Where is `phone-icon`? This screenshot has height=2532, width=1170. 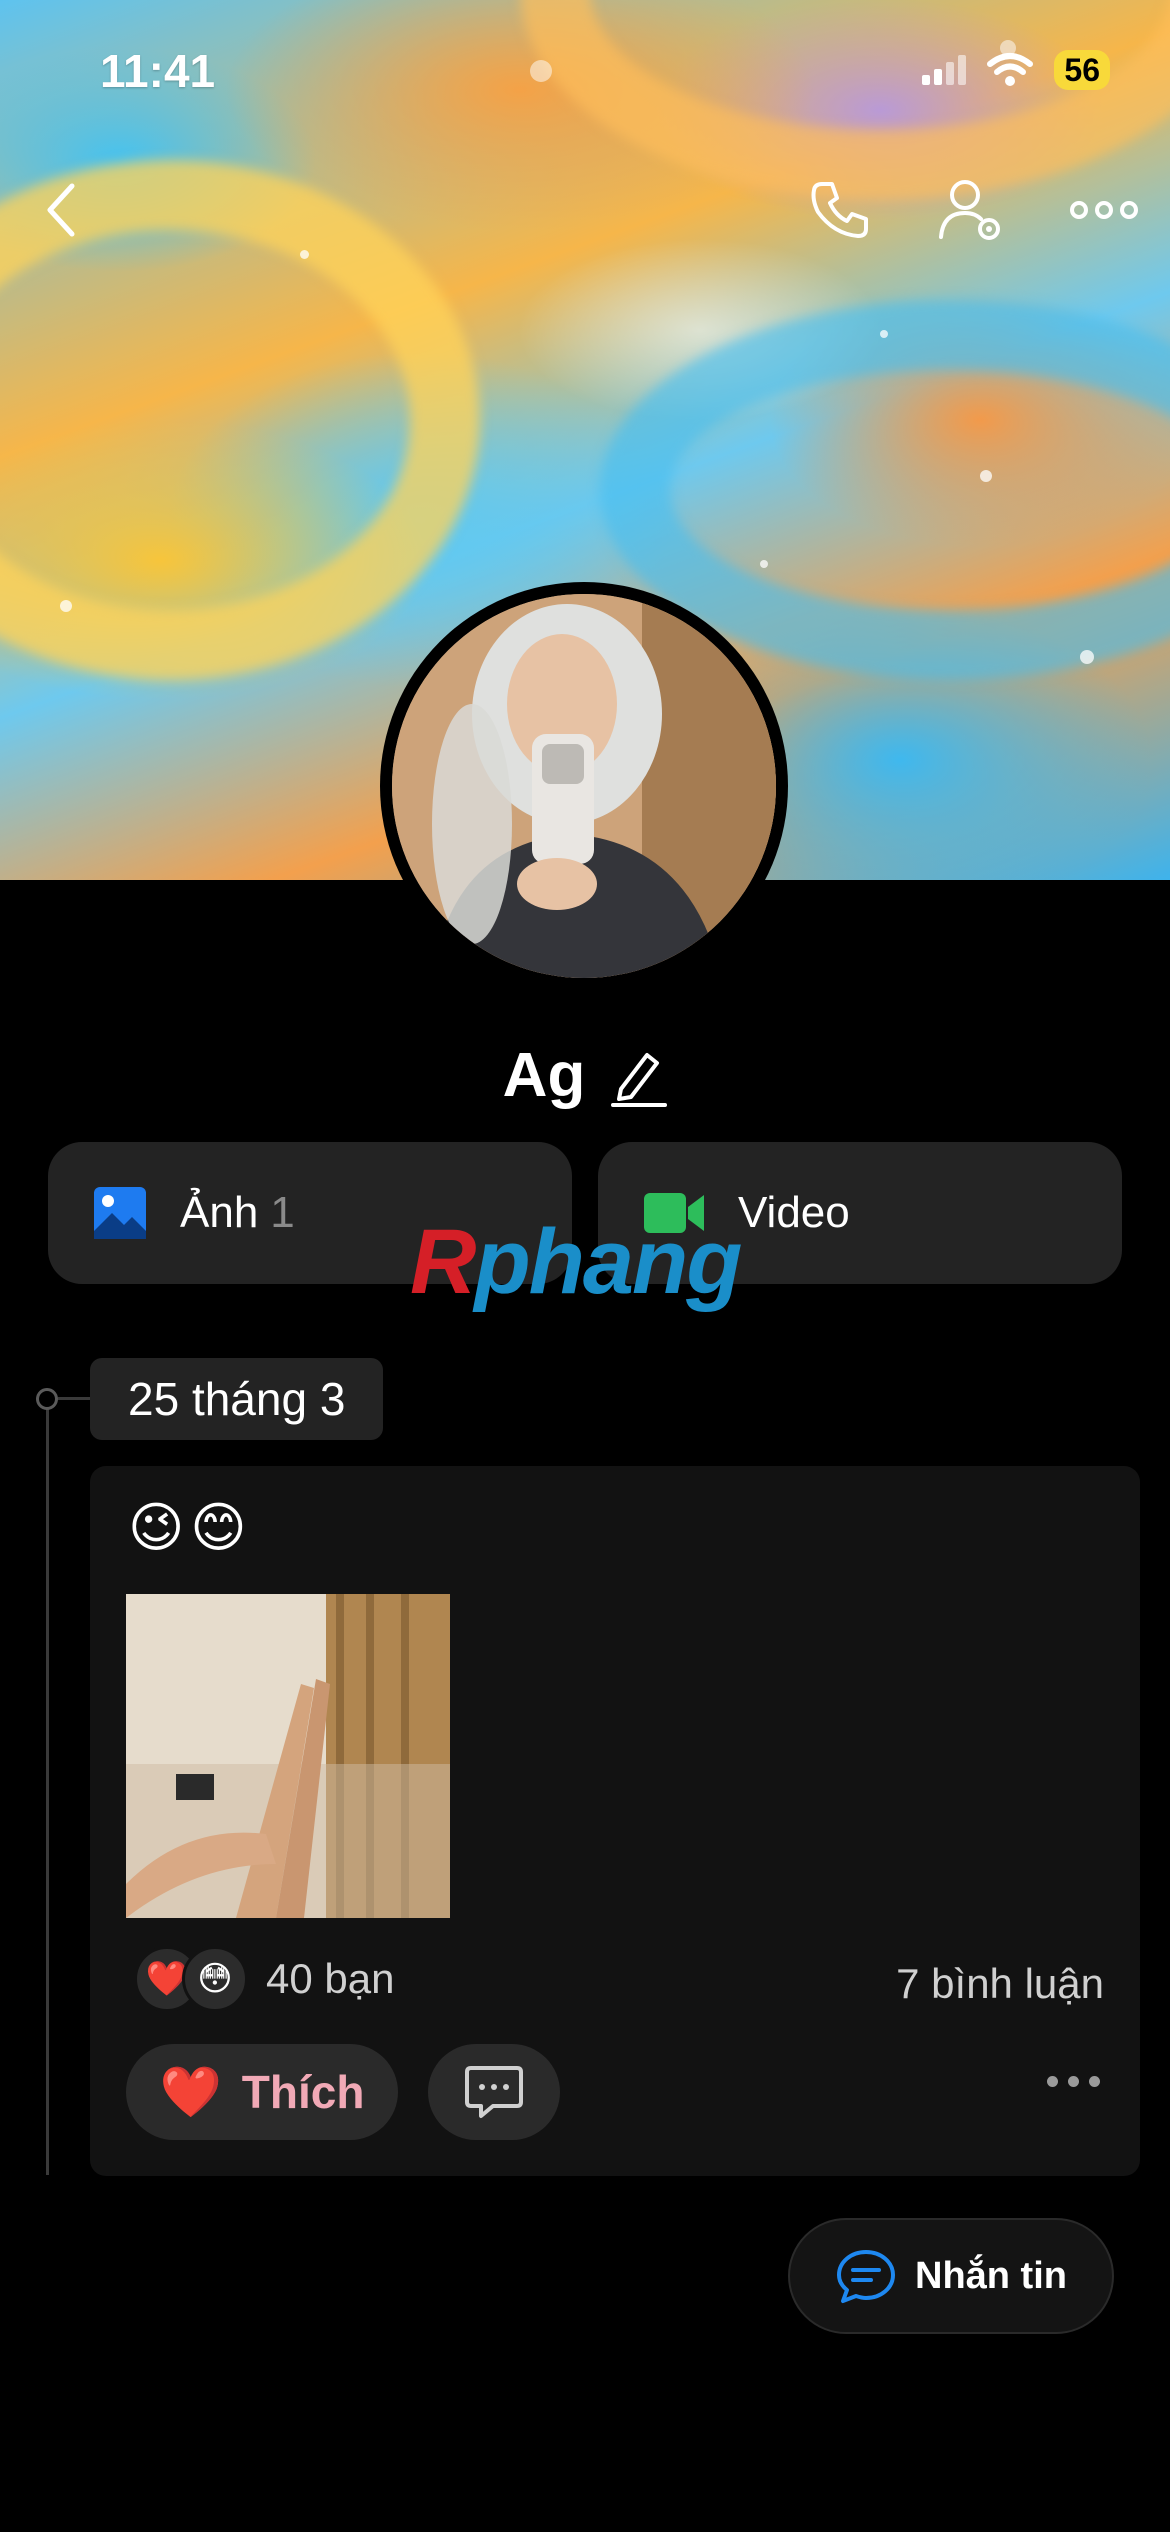 phone-icon is located at coordinates (839, 210).